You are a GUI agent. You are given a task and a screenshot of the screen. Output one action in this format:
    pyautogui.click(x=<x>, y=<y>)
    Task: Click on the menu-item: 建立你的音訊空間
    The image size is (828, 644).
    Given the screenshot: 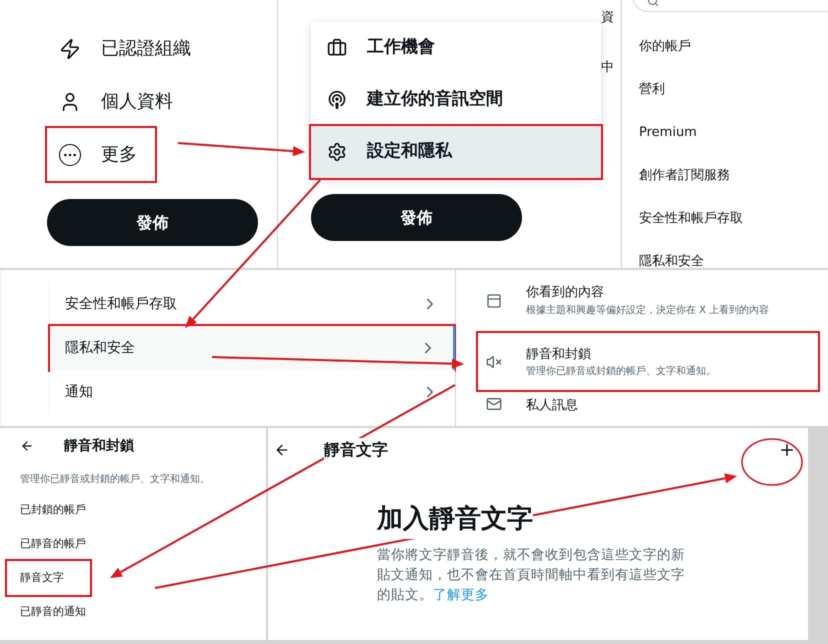 What is the action you would take?
    pyautogui.click(x=456, y=100)
    